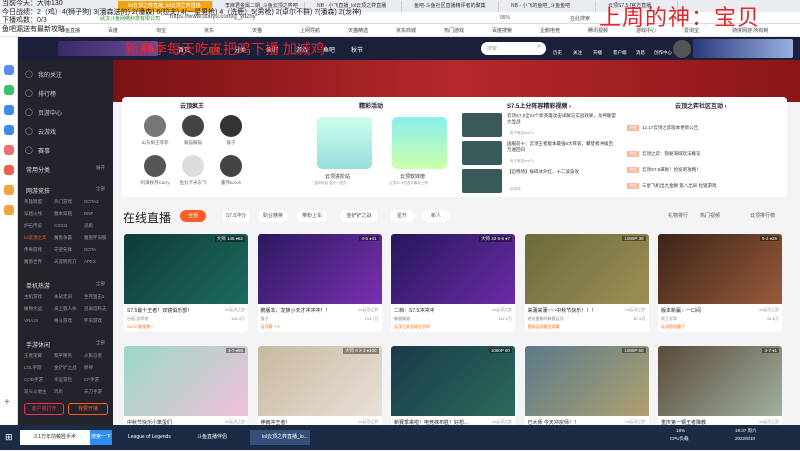 The height and width of the screenshot is (451, 800). I want to click on nav-festival: 秋节, so click(357, 49).